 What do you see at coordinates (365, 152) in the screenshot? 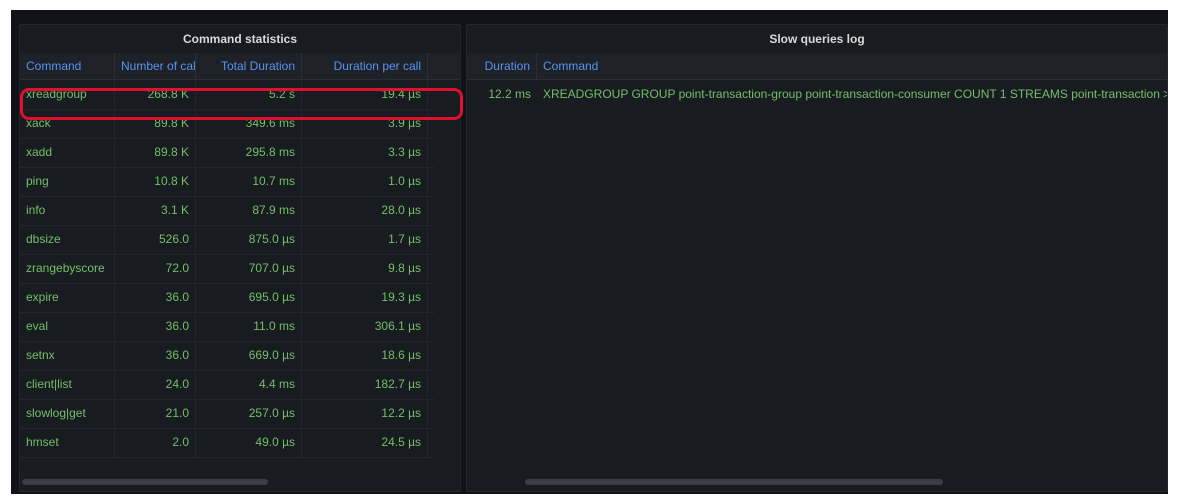
I see `cell-per-call: 3.3 µs` at bounding box center [365, 152].